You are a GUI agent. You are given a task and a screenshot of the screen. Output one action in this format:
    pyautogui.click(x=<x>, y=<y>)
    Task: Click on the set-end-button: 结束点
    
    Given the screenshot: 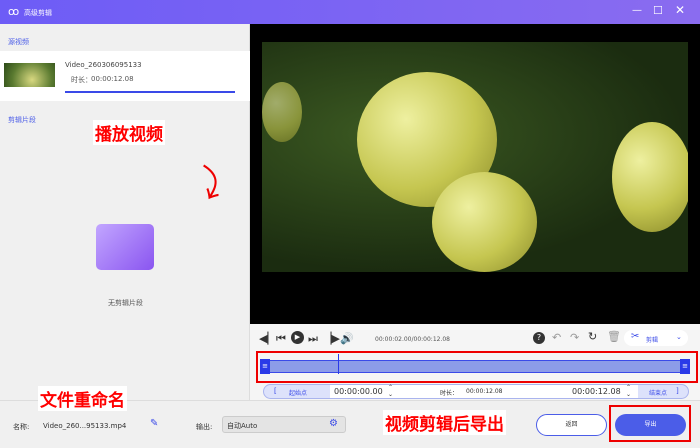 What is the action you would take?
    pyautogui.click(x=658, y=392)
    